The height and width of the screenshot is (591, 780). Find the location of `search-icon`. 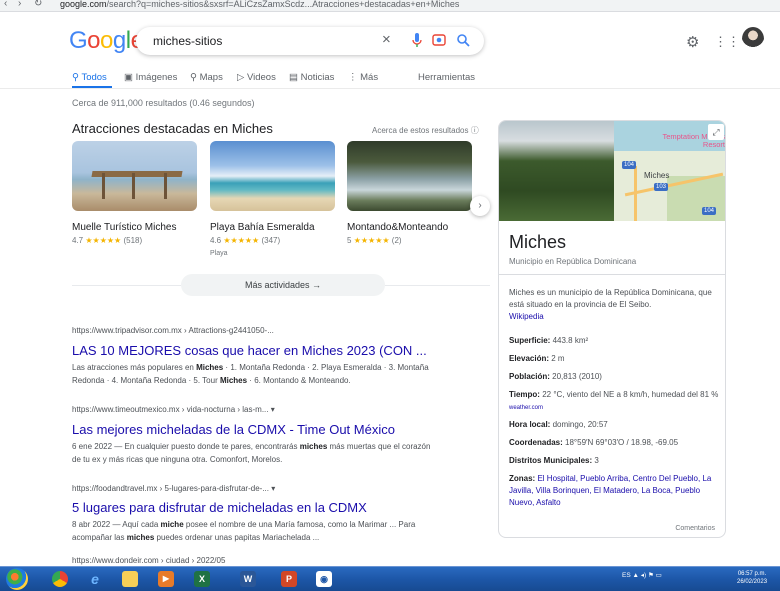

search-icon is located at coordinates (463, 41).